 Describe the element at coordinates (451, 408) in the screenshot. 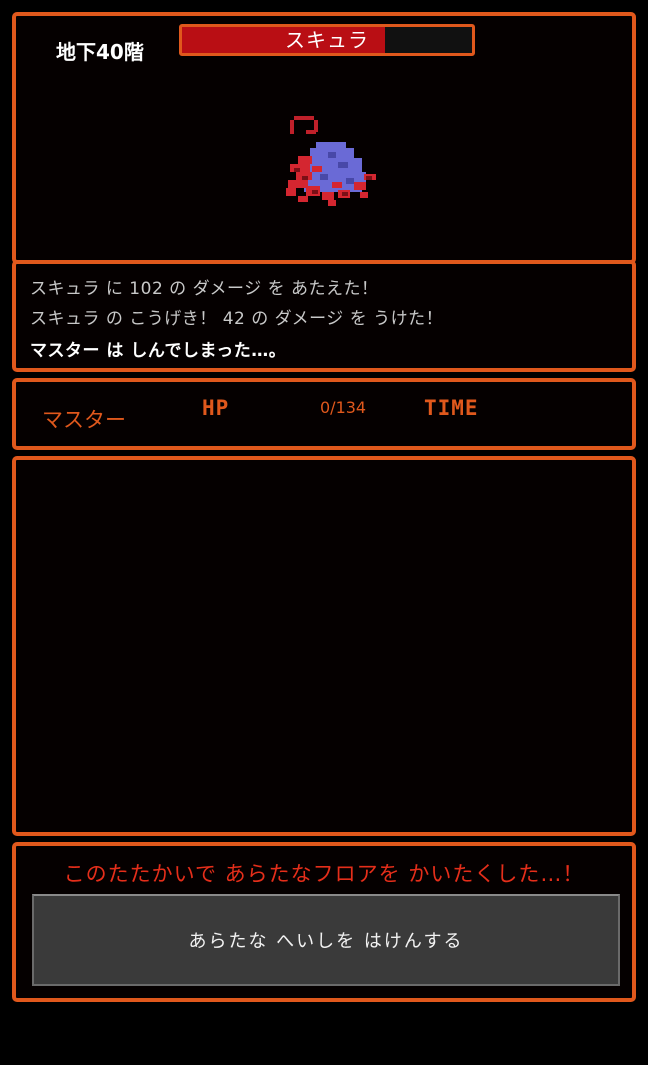

I see `time-label: TIME` at that location.